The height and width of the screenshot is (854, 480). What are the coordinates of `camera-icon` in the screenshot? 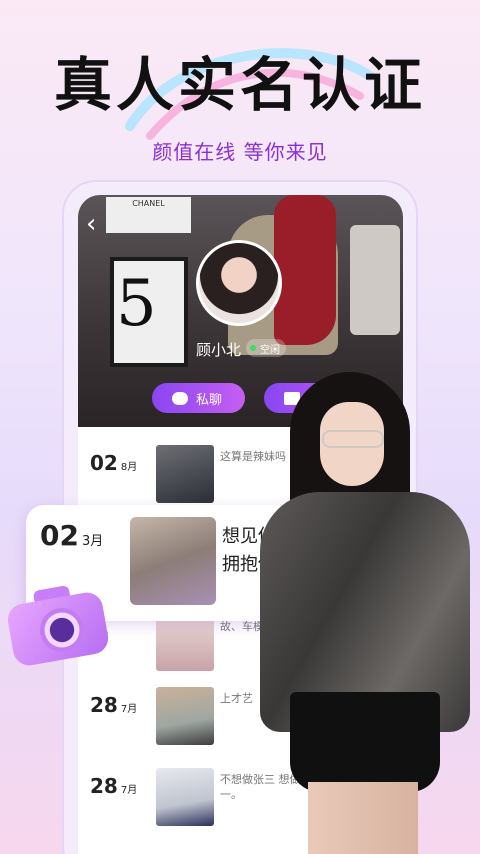 It's located at (58, 626).